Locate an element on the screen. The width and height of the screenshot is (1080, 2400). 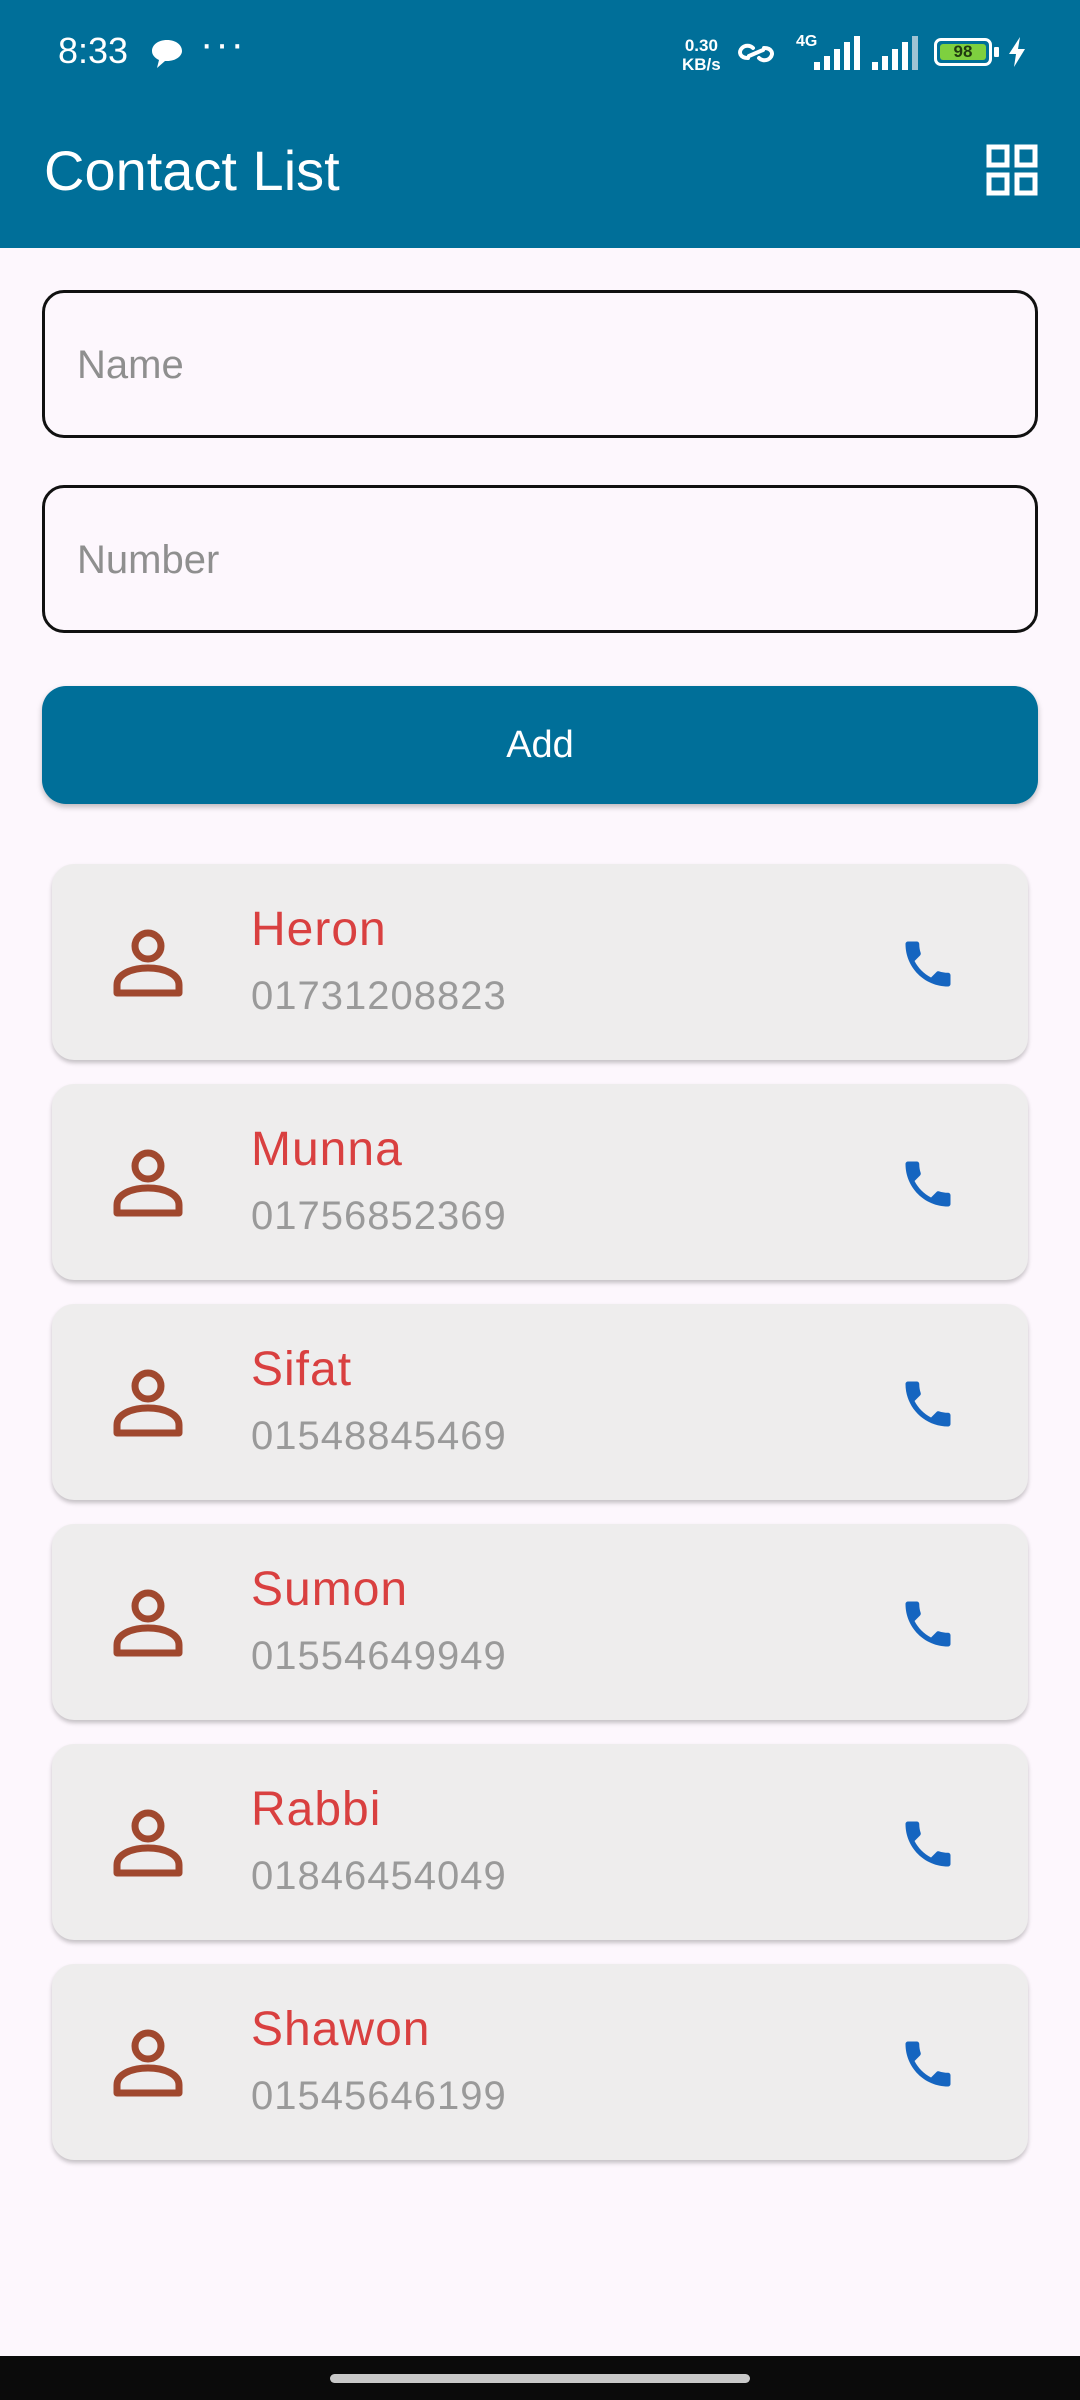
charging-bolt-icon is located at coordinates (1017, 52).